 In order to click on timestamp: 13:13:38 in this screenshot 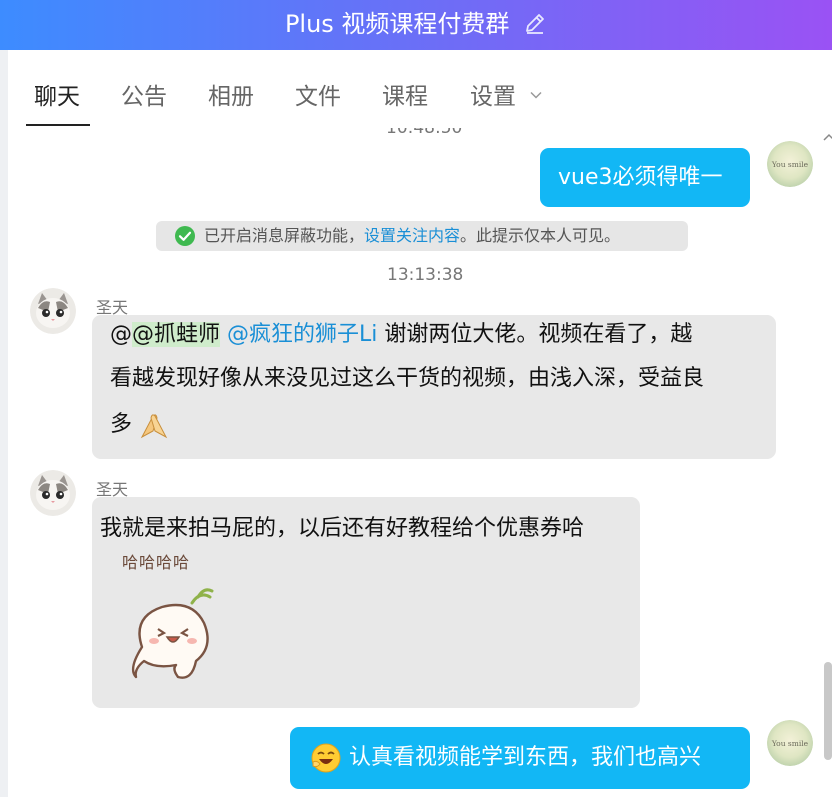, I will do `click(425, 275)`.